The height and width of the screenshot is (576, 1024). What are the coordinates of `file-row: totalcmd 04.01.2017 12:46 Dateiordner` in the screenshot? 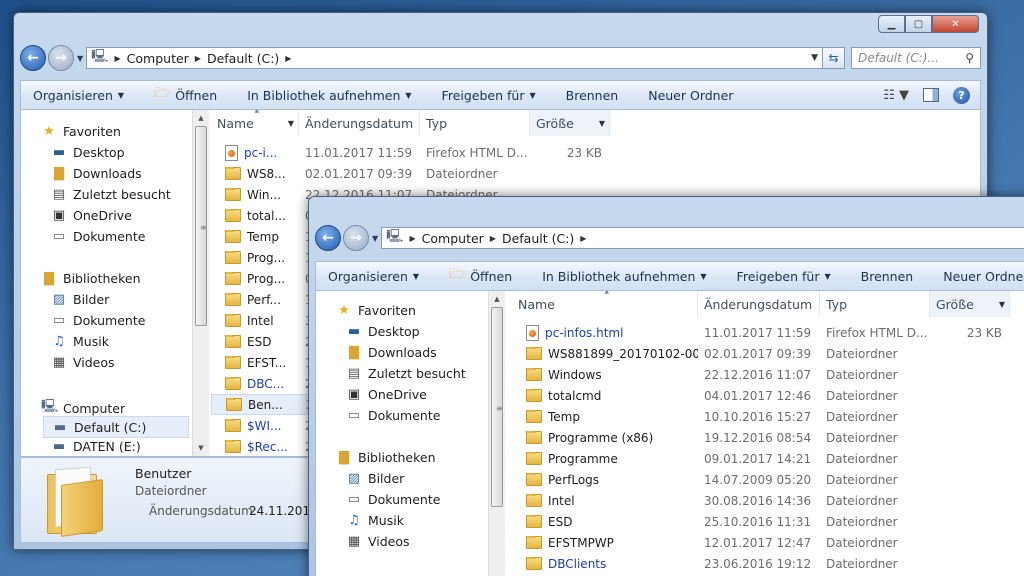 It's located at (768, 395).